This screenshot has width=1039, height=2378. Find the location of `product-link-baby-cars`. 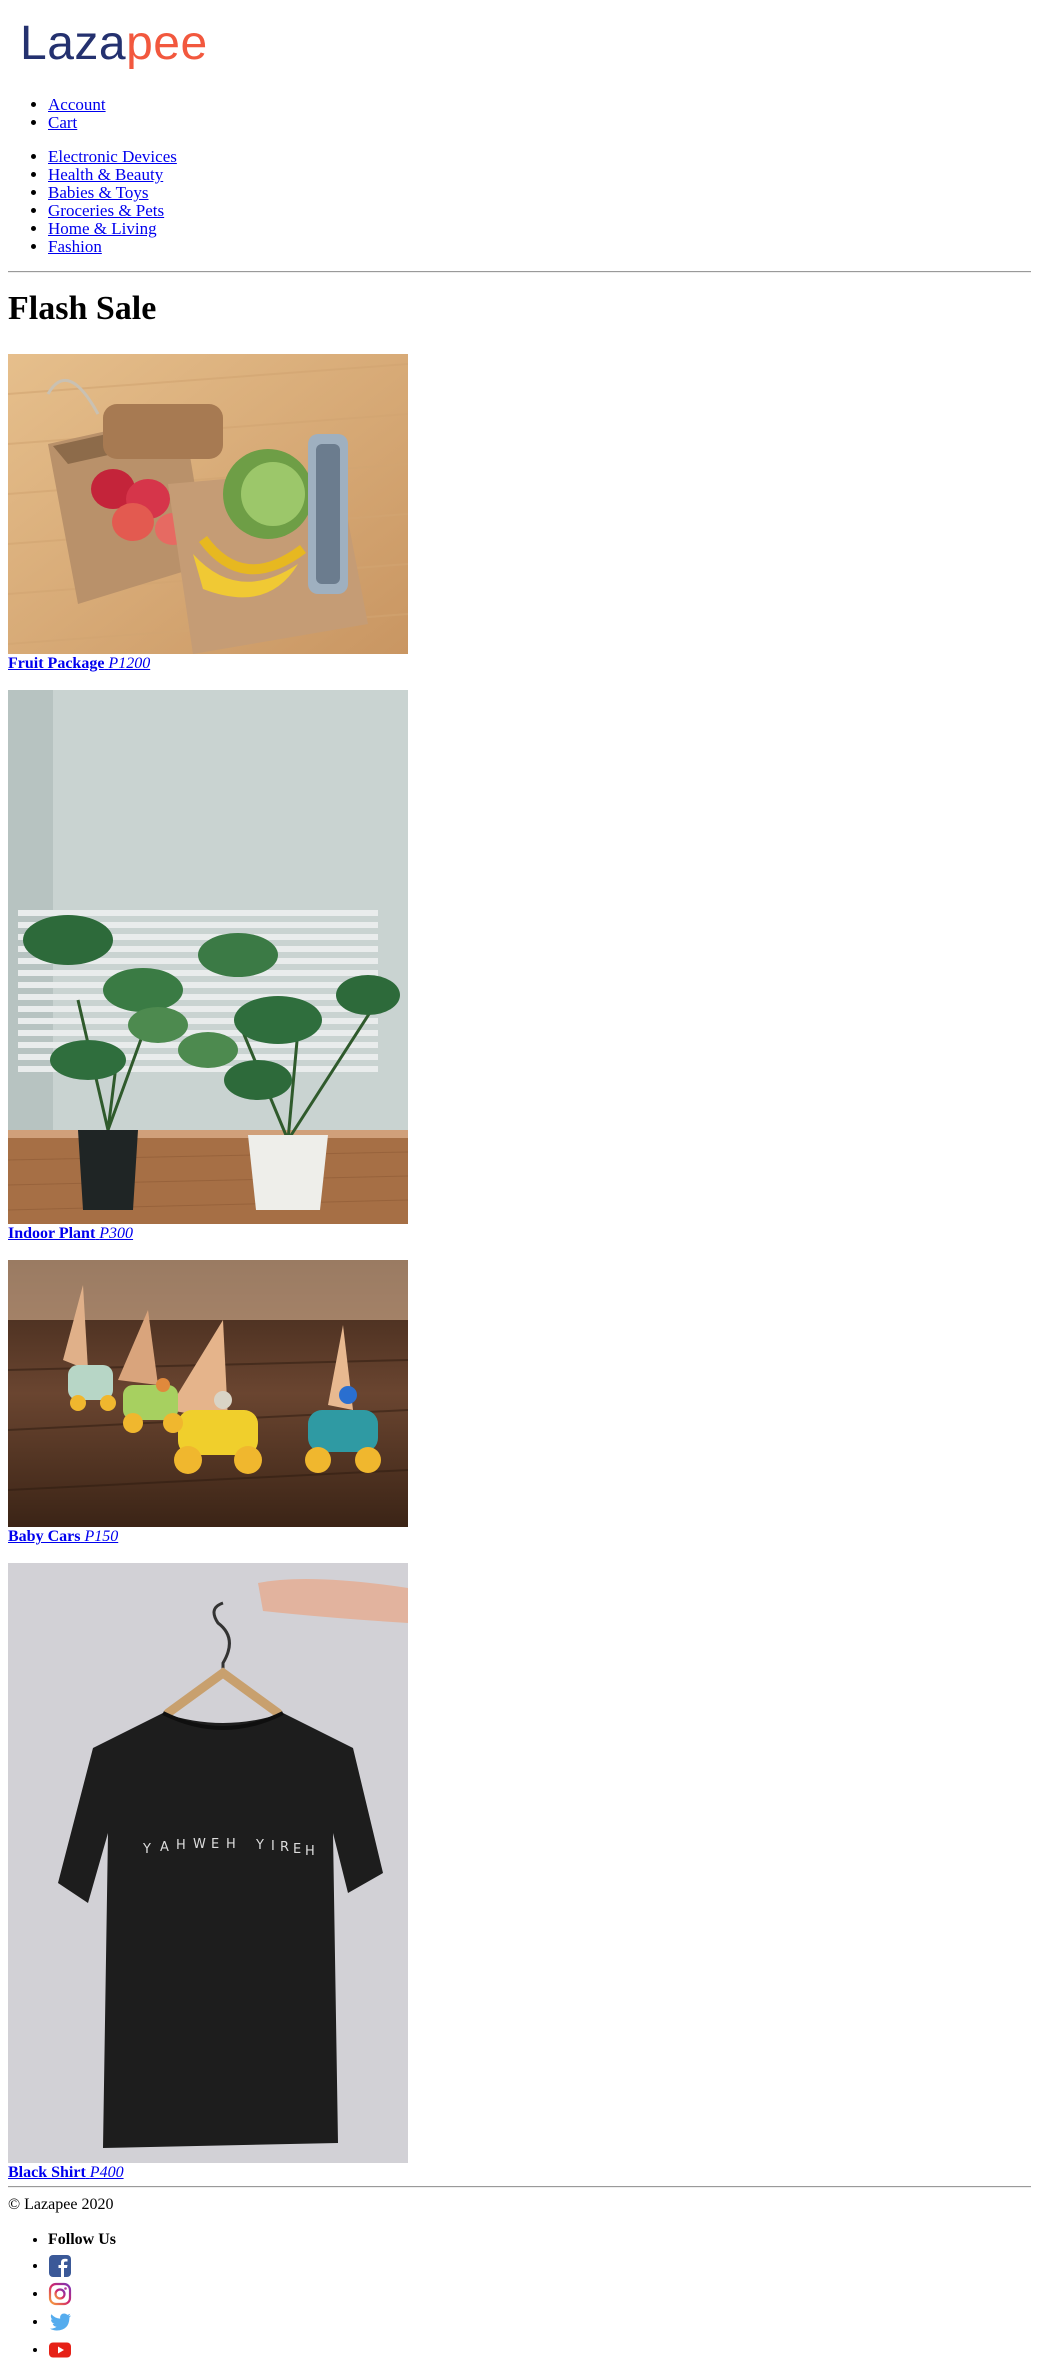

product-link-baby-cars is located at coordinates (208, 1393).